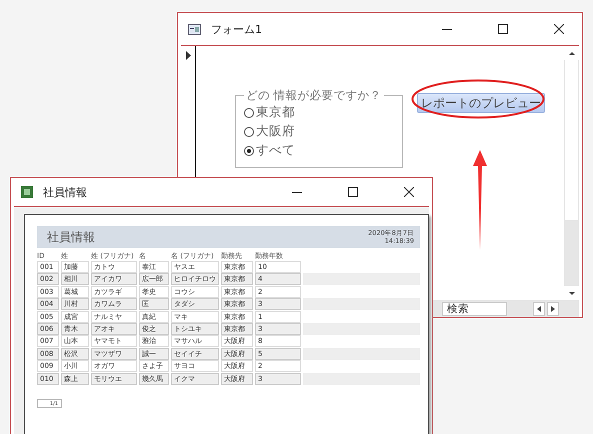  Describe the element at coordinates (447, 29) in the screenshot. I see `minimize-icon` at that location.